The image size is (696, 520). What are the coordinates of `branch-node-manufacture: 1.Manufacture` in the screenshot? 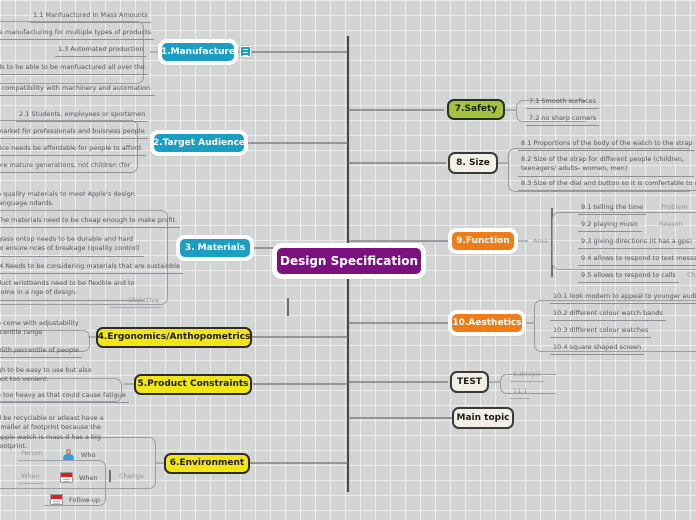 It's located at (198, 52).